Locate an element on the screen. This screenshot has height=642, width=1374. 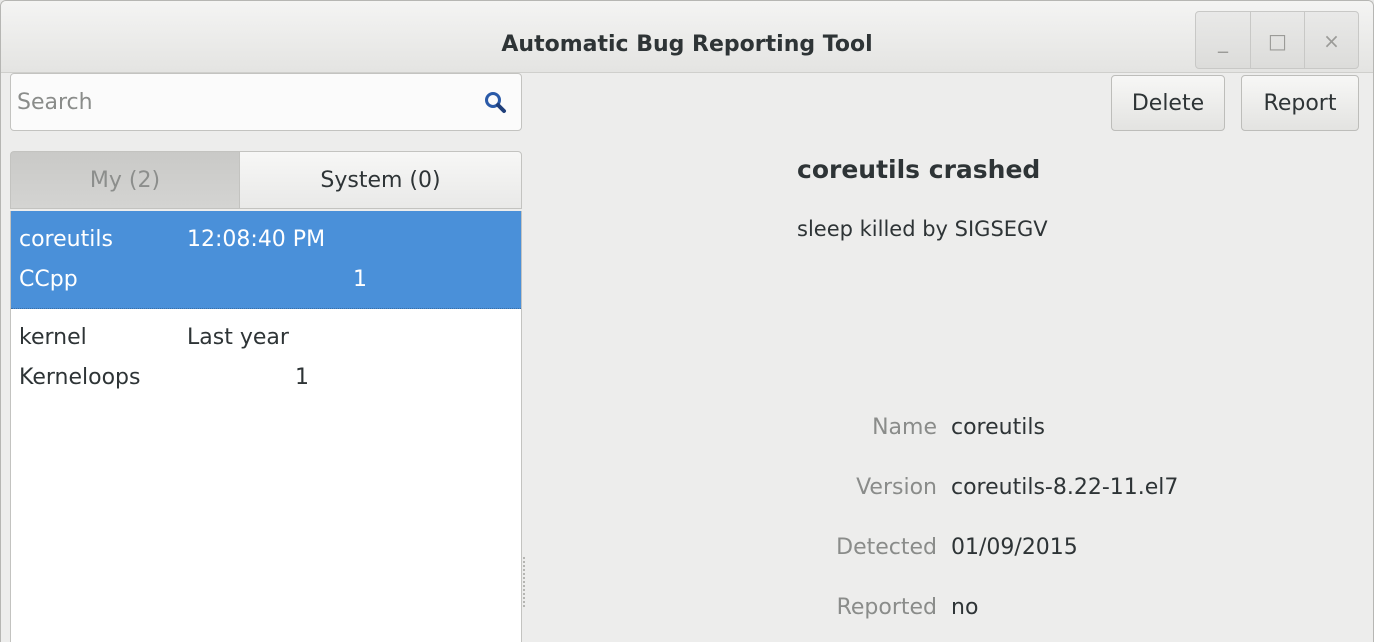
close-icon: × is located at coordinates (1331, 41).